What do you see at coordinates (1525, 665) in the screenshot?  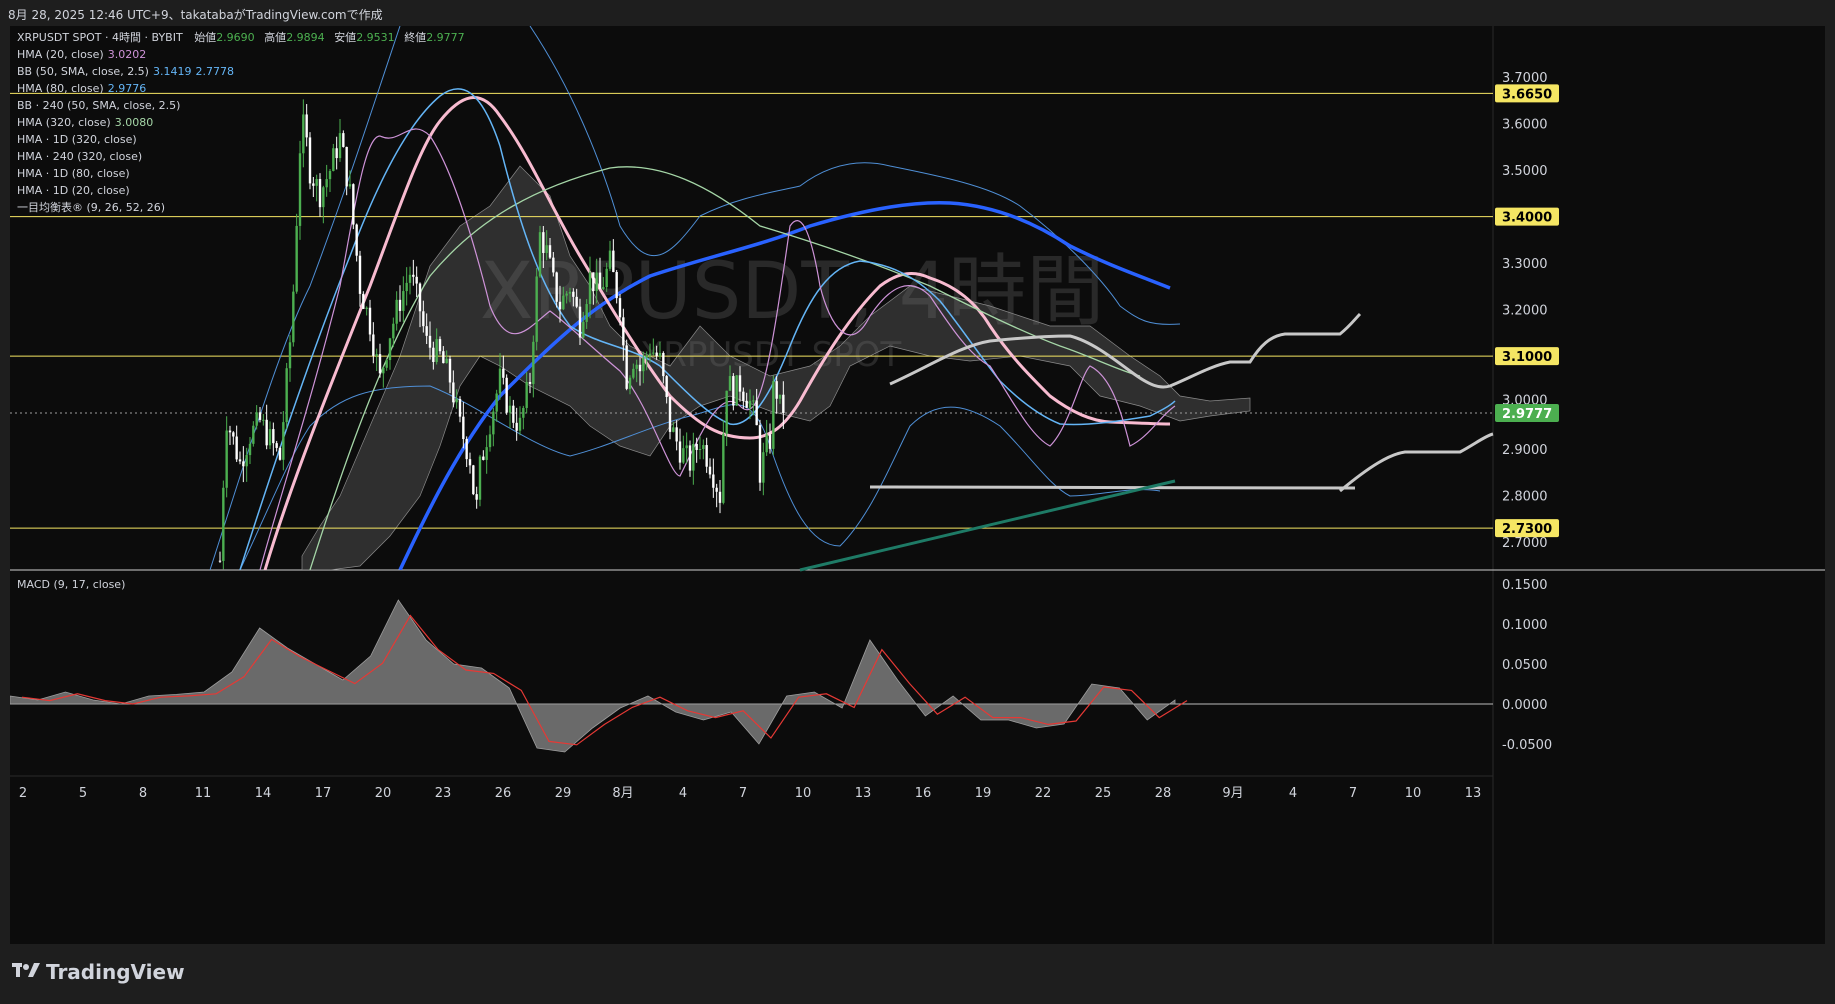 I see `macd-tick-label: 0.0500` at bounding box center [1525, 665].